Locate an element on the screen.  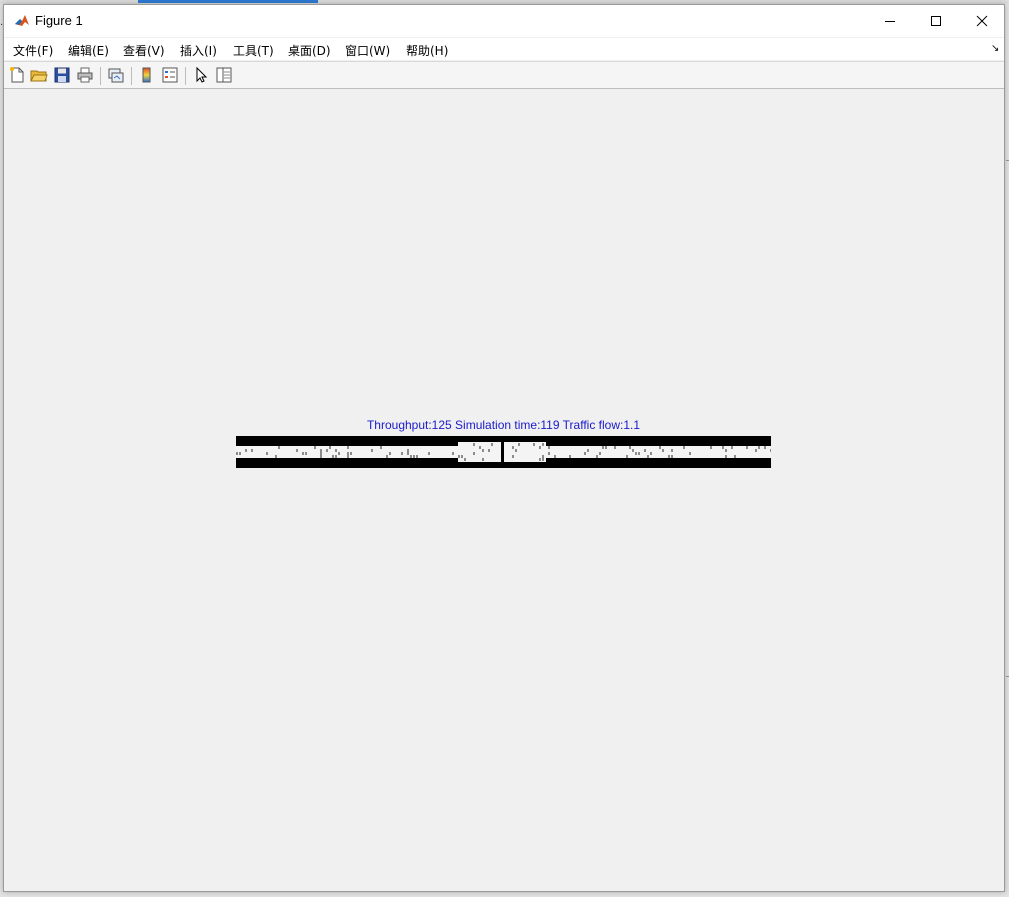
new-figure-icon is located at coordinates (17, 75).